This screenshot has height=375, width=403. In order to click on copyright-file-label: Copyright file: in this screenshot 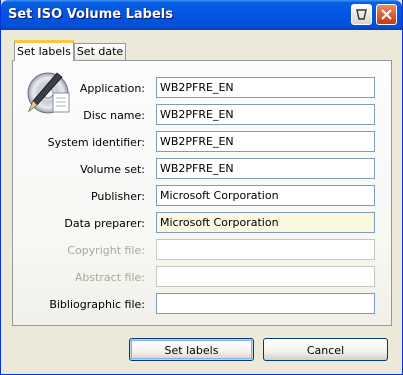, I will do `click(106, 250)`.